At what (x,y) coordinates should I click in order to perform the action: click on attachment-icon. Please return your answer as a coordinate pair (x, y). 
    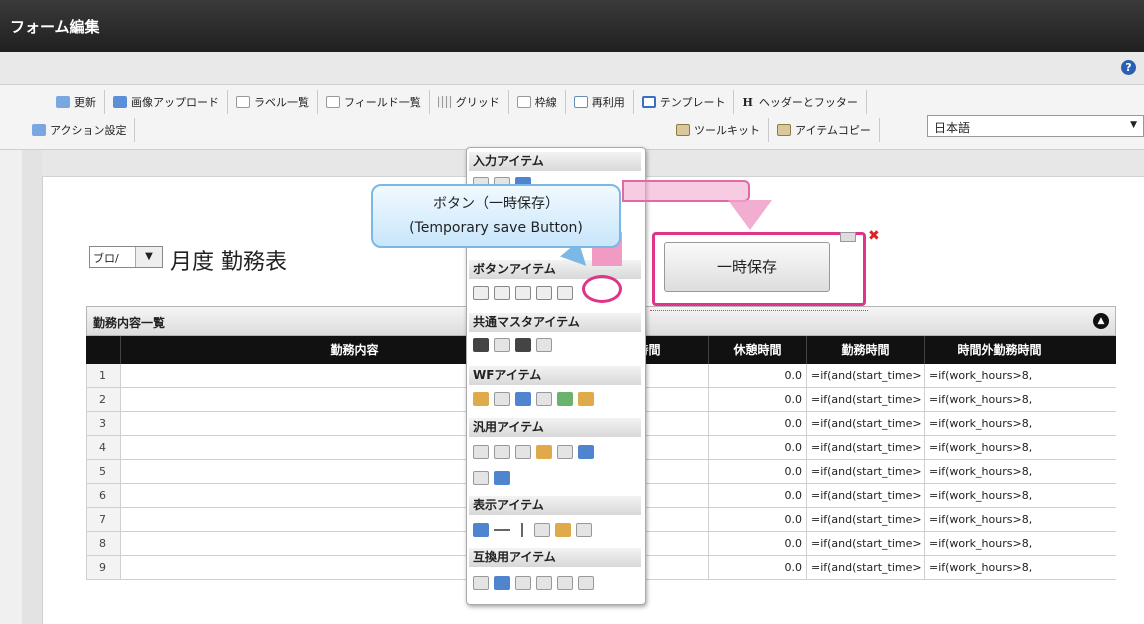
    Looking at the image, I should click on (502, 399).